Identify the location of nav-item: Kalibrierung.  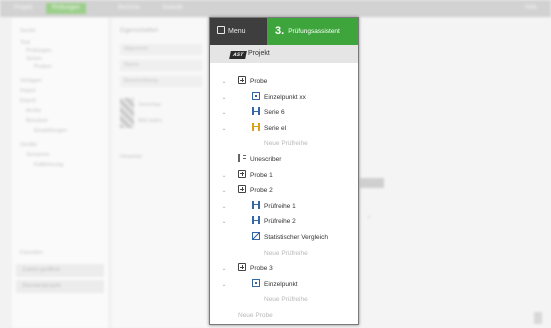
(48, 165).